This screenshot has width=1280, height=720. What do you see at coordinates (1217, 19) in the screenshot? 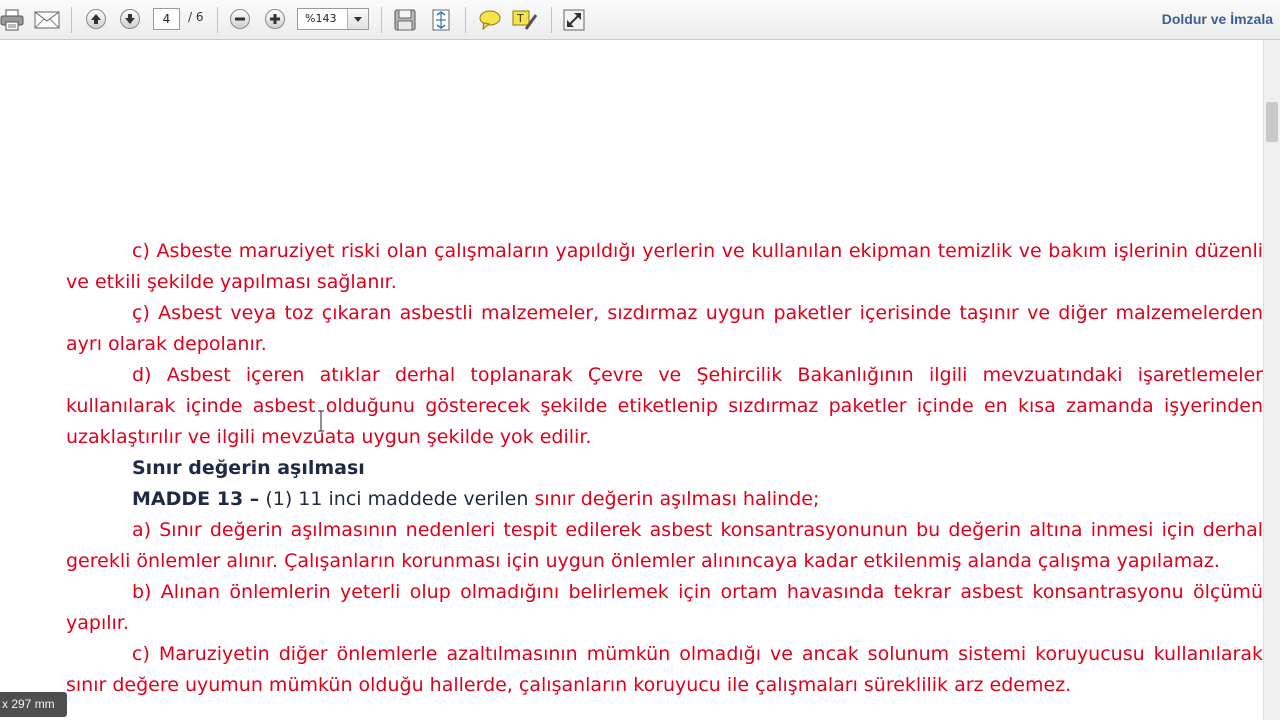
I see `fill-and-sign-link: Doldur ve İmzala` at bounding box center [1217, 19].